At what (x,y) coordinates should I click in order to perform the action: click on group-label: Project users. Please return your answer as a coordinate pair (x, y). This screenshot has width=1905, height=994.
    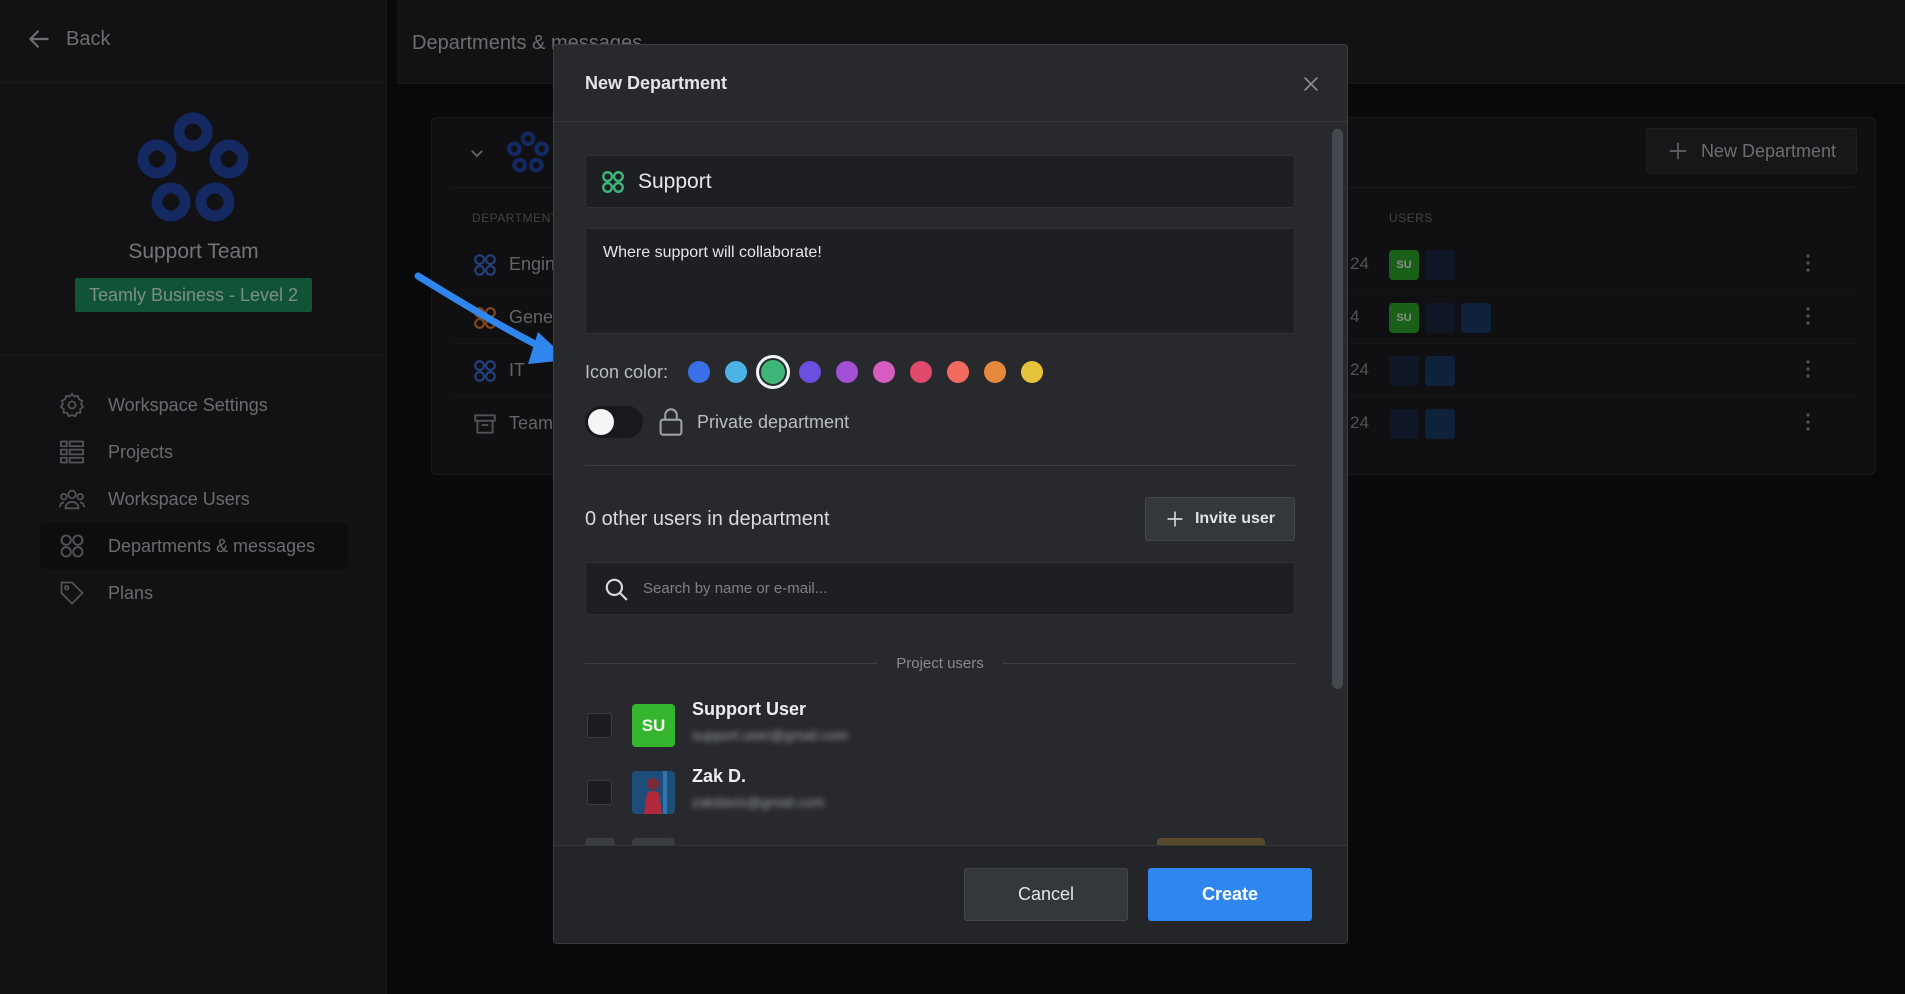
    Looking at the image, I should click on (940, 663).